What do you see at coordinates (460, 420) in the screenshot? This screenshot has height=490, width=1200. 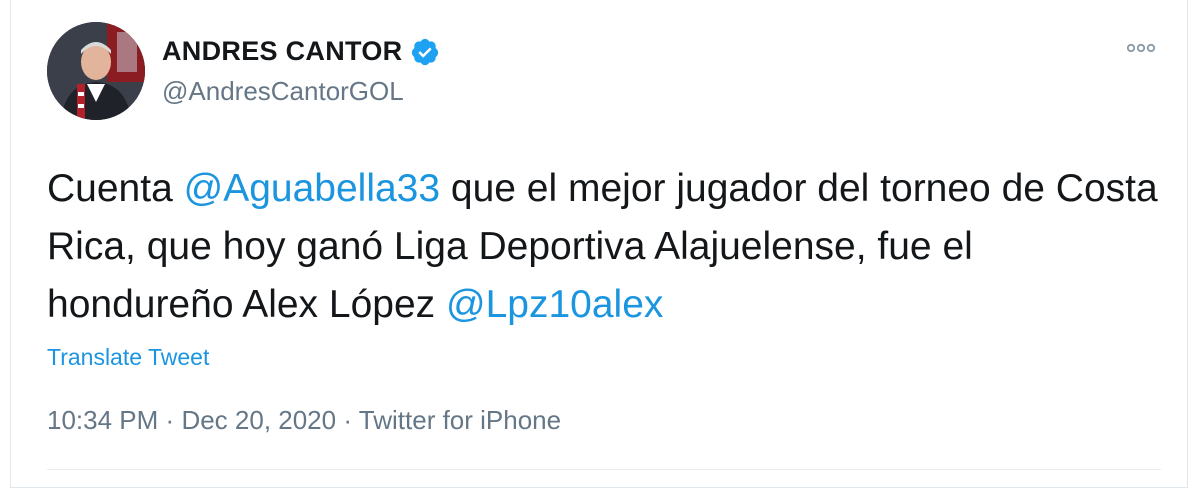 I see `tweet-source: Twitter for iPhone` at bounding box center [460, 420].